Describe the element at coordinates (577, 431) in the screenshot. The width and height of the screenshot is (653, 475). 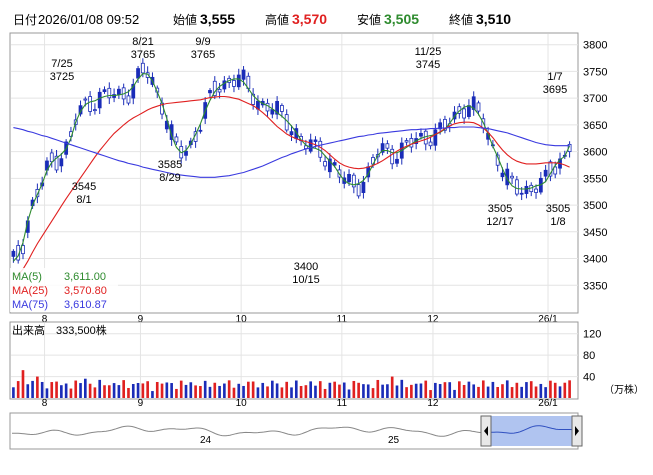
I see `navigator-right-handle` at that location.